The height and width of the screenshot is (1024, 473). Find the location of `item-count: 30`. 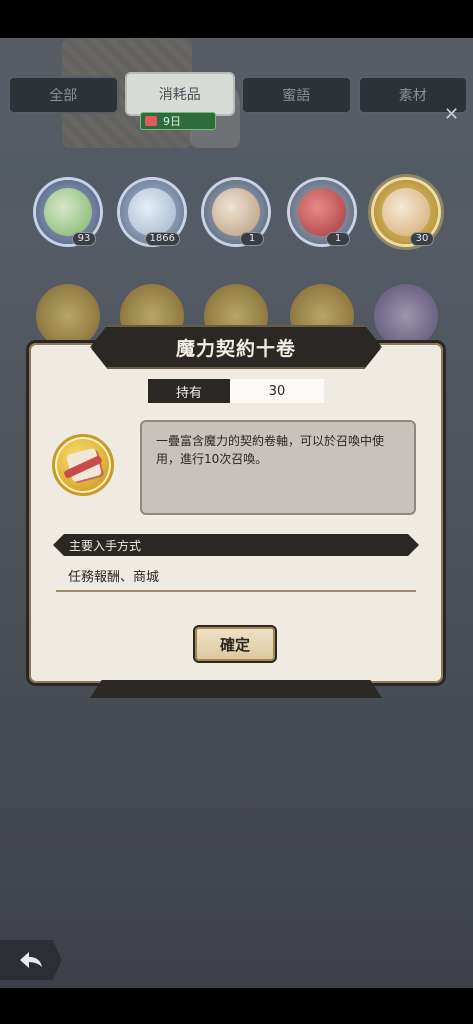

item-count: 30 is located at coordinates (422, 239).